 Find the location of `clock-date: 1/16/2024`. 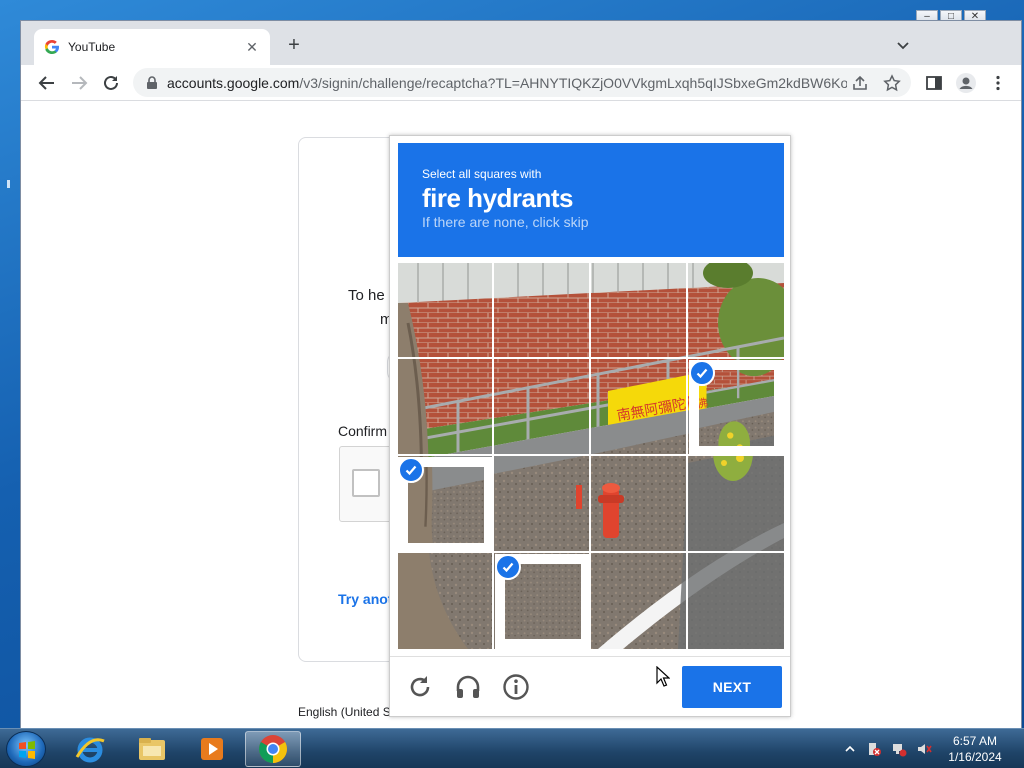

clock-date: 1/16/2024 is located at coordinates (975, 757).